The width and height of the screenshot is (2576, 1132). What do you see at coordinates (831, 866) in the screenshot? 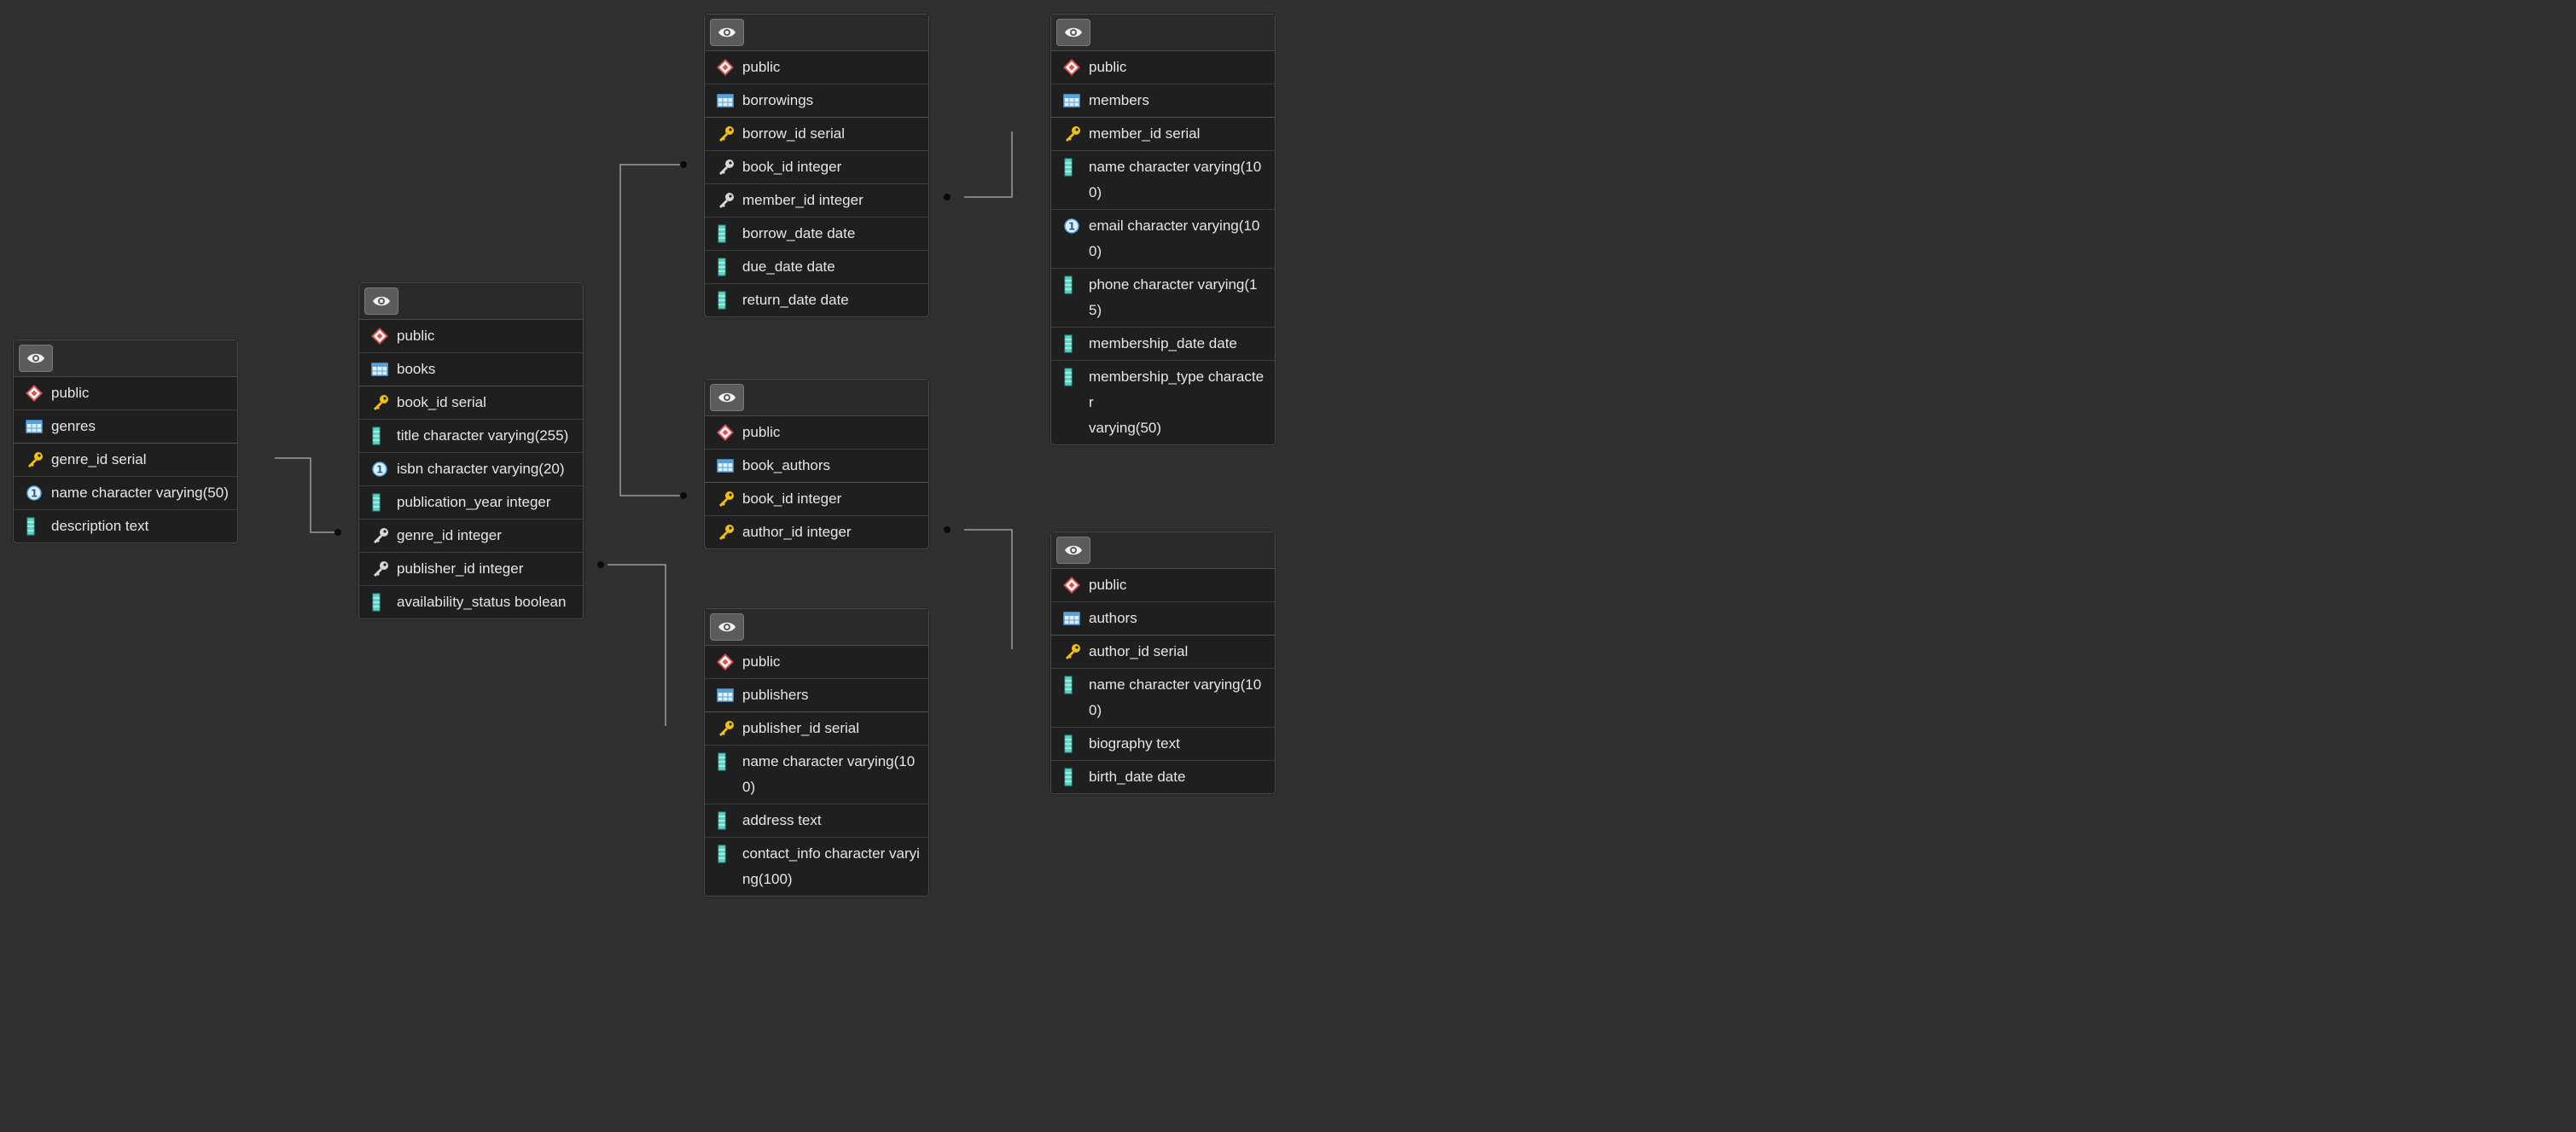
I see `column-row-label: contact_info character varyi ng(100)` at bounding box center [831, 866].